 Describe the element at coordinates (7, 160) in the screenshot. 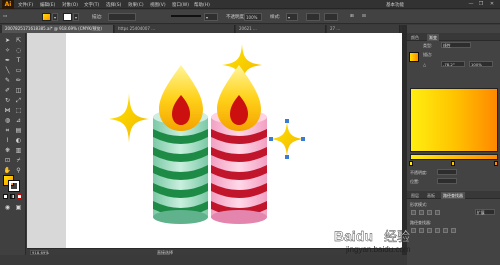

I see `artboard-tool-icon: ⊡` at that location.